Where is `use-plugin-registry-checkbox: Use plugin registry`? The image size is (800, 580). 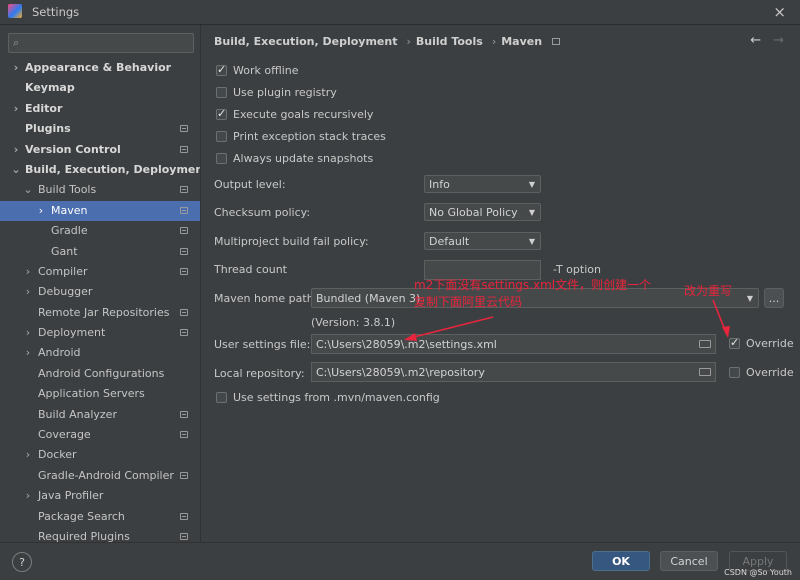 use-plugin-registry-checkbox: Use plugin registry is located at coordinates (276, 93).